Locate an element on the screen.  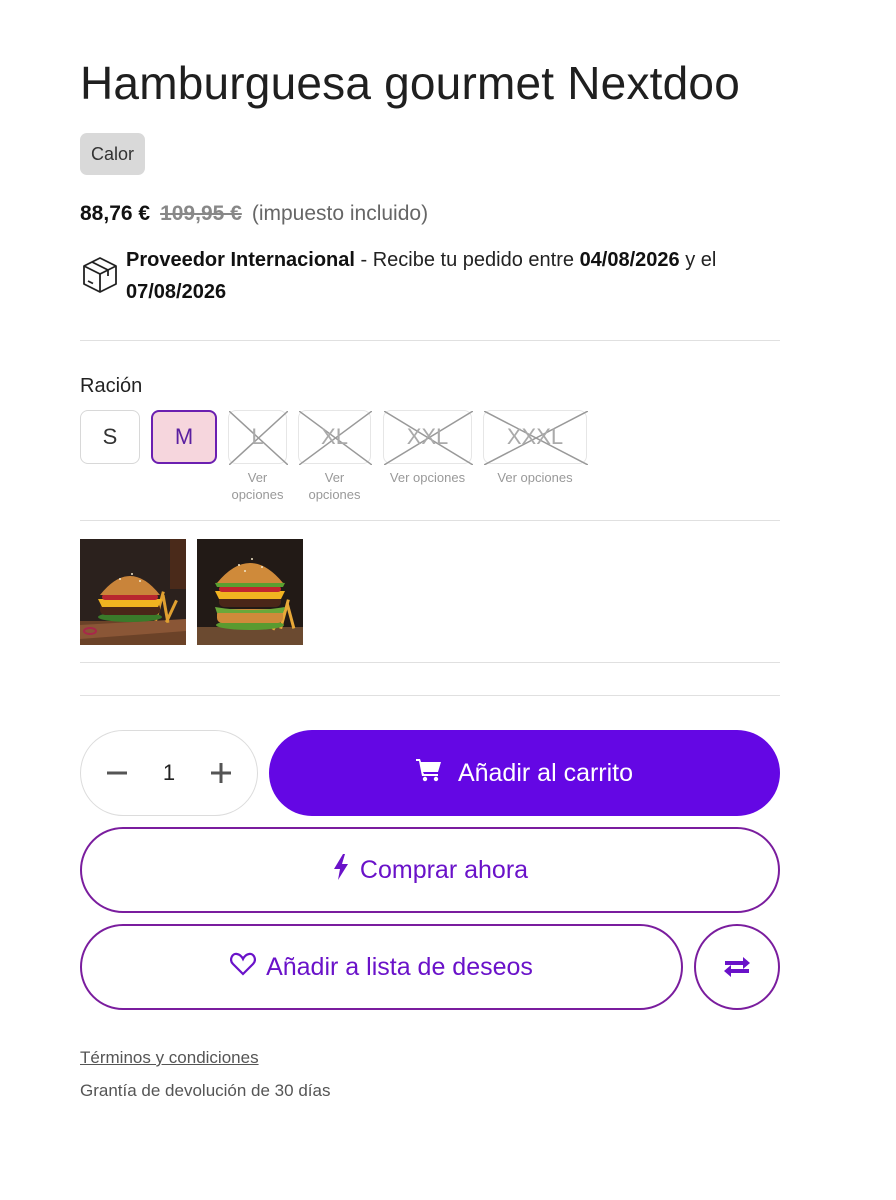
size-option-xxxl-note: Ver opciones is located at coordinates (535, 477).